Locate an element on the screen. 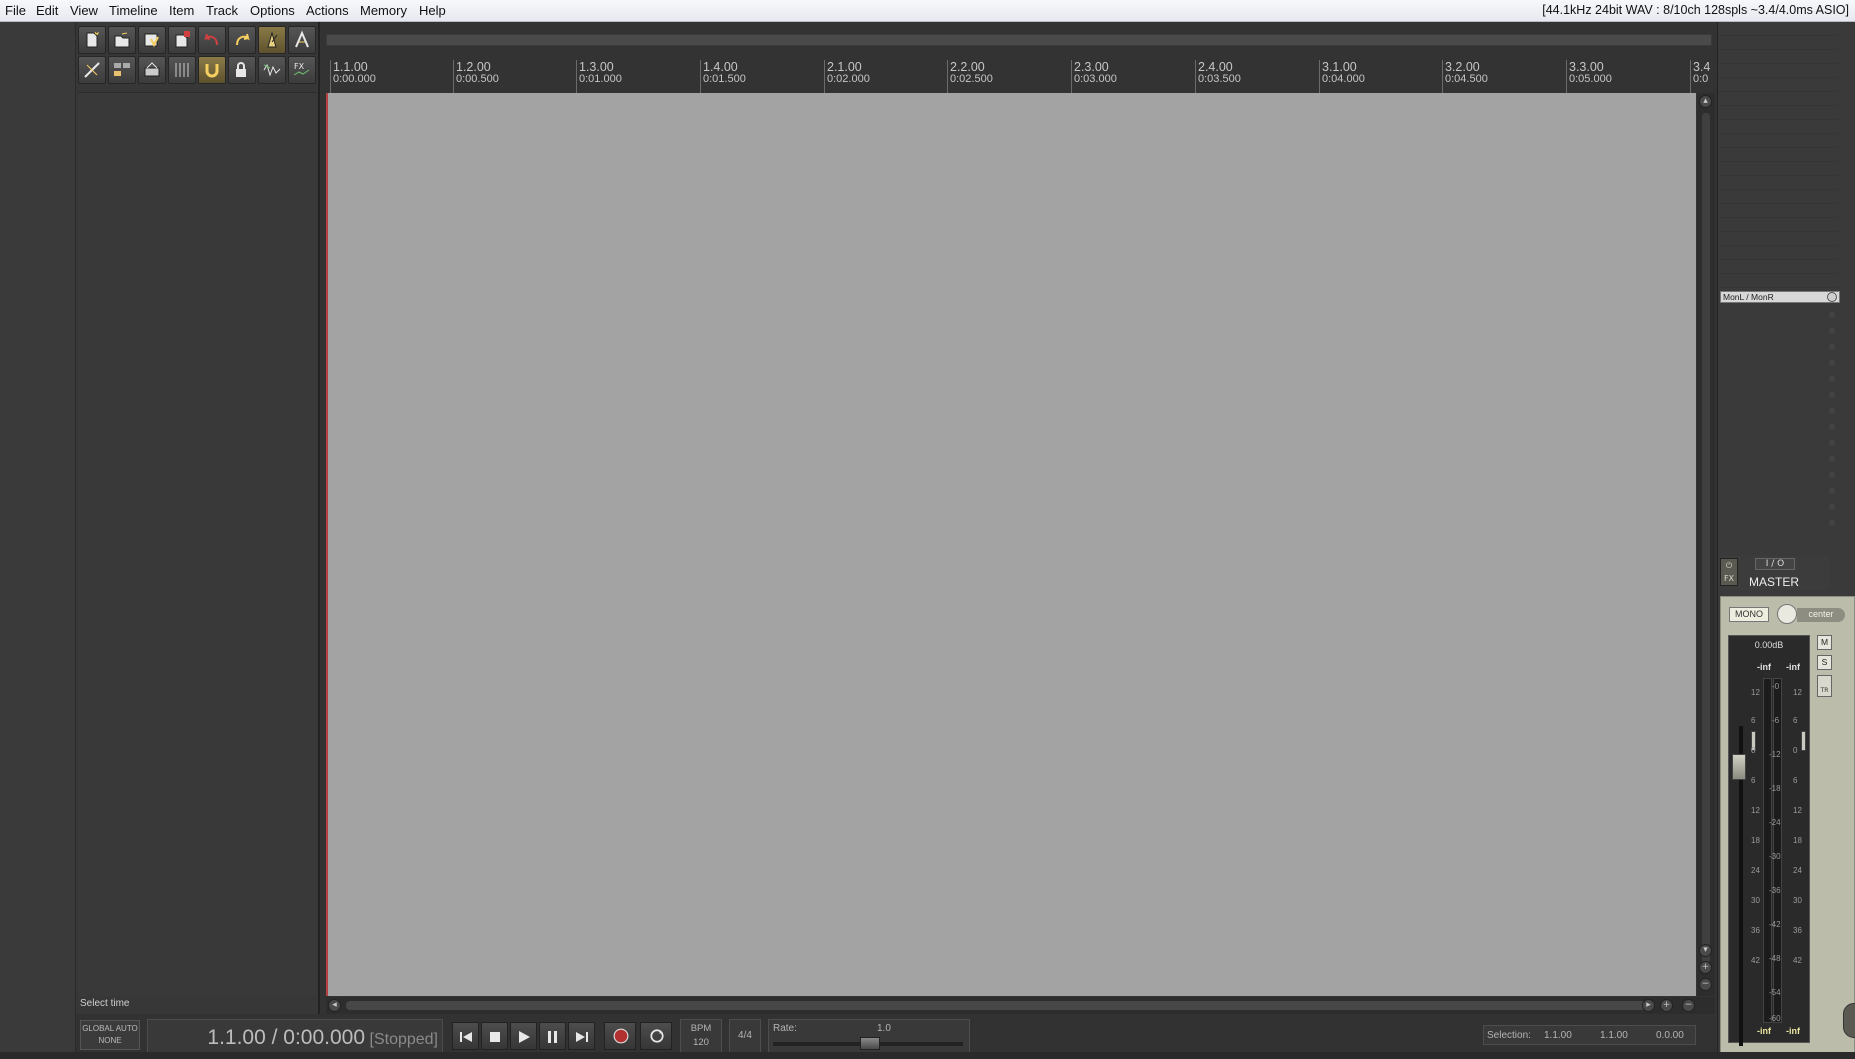  global-auto-mode: NONE is located at coordinates (110, 1040).